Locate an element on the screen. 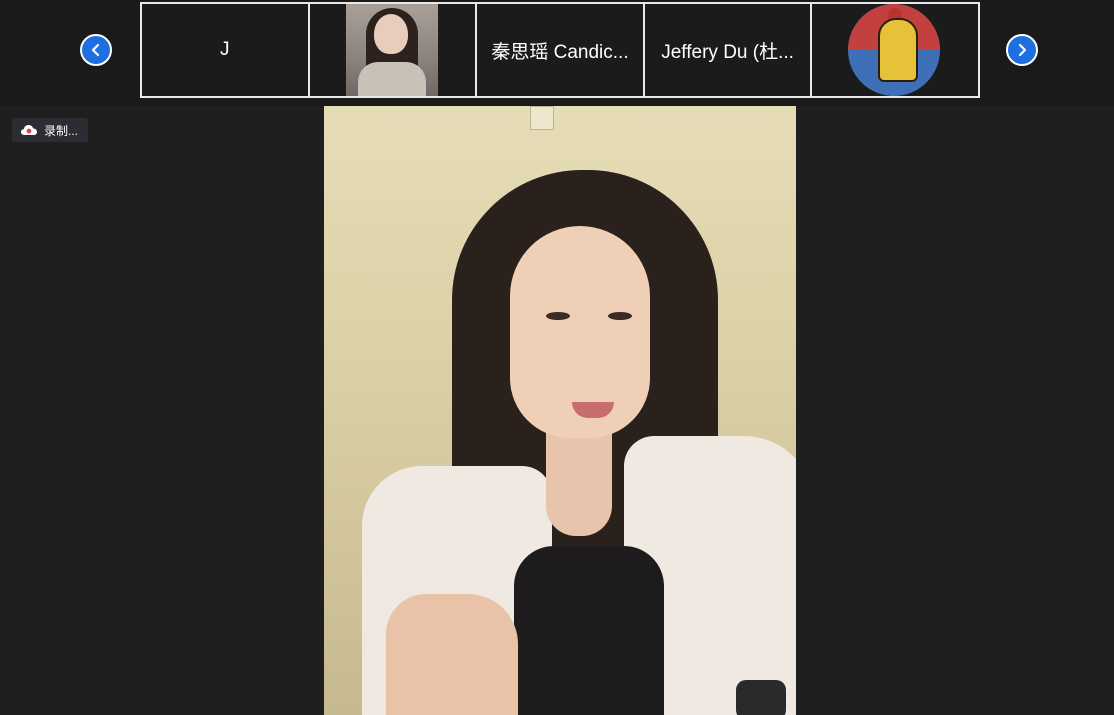 This screenshot has width=1114, height=715. next-page-button is located at coordinates (1022, 50).